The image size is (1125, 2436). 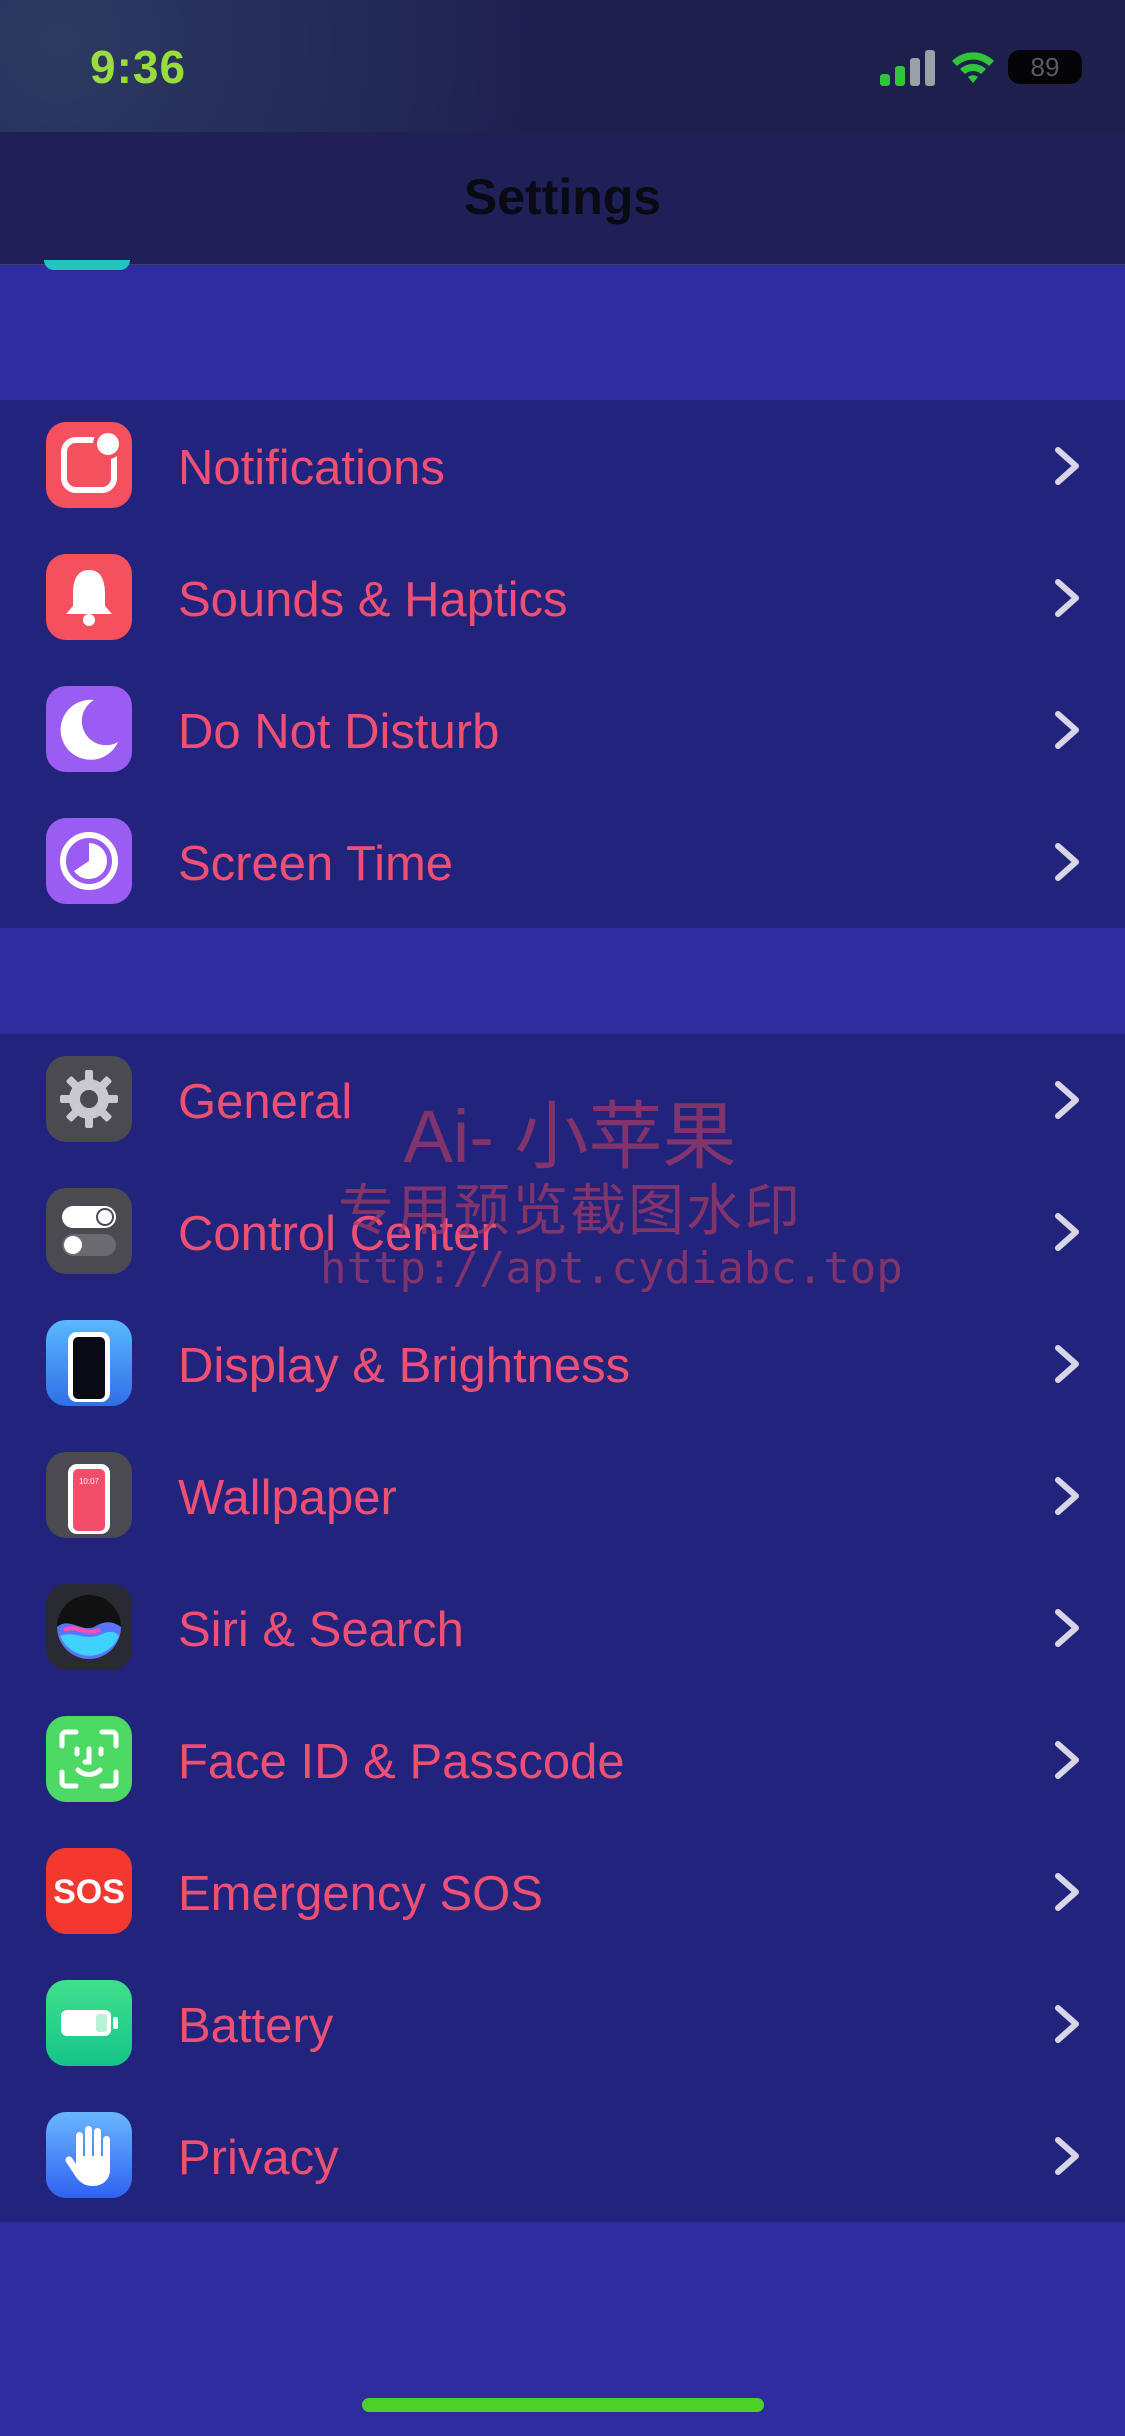 What do you see at coordinates (265, 1102) in the screenshot?
I see `row-label: General` at bounding box center [265, 1102].